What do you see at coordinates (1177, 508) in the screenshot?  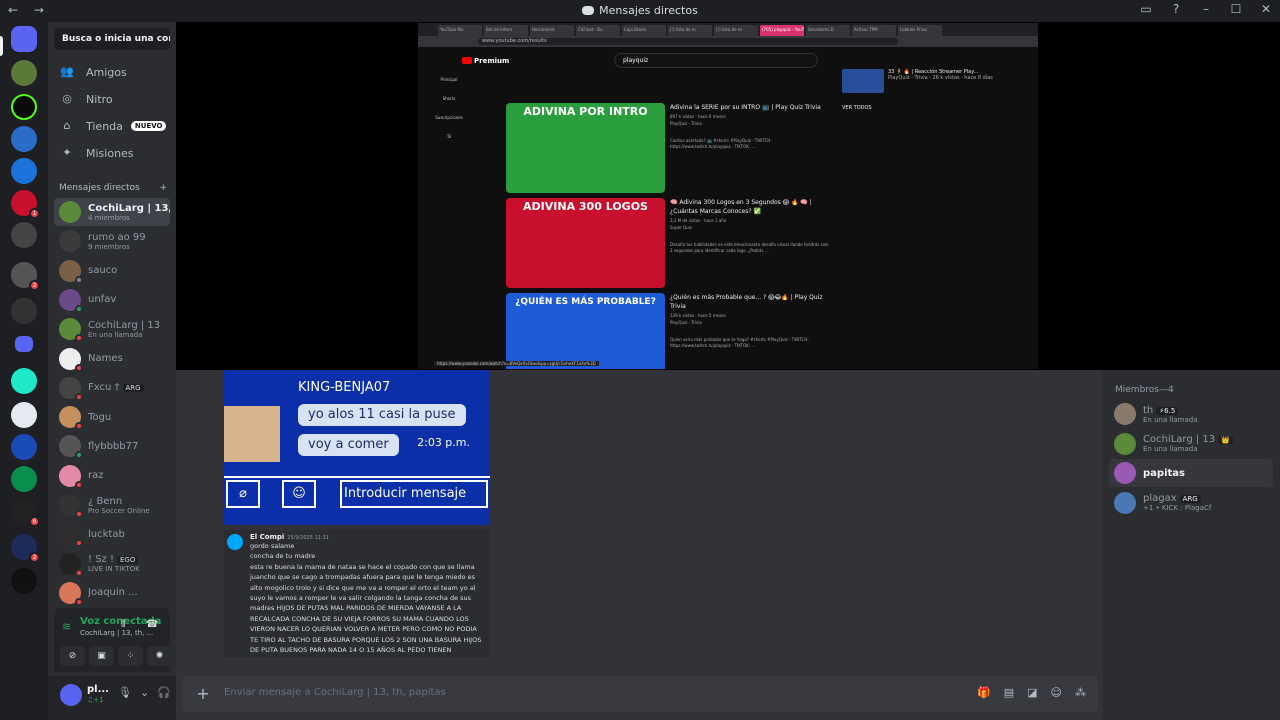 I see `member-sub: +1 • KICK : PlagaCf` at bounding box center [1177, 508].